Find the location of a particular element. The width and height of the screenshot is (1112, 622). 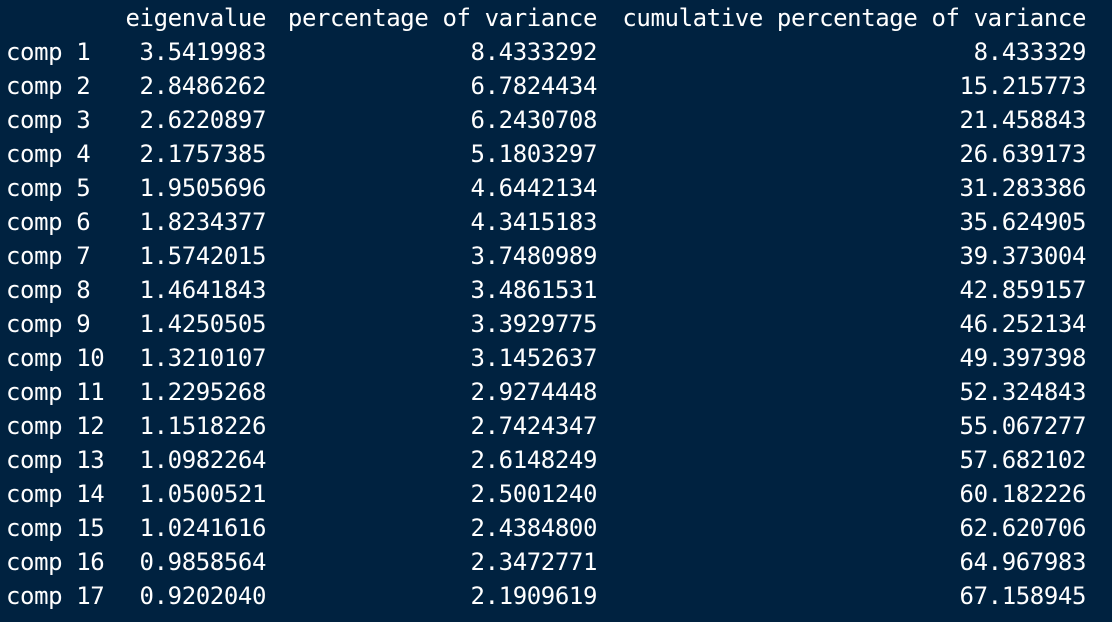

percentage-of-variance-cell: 2.5001240 is located at coordinates (534, 494).